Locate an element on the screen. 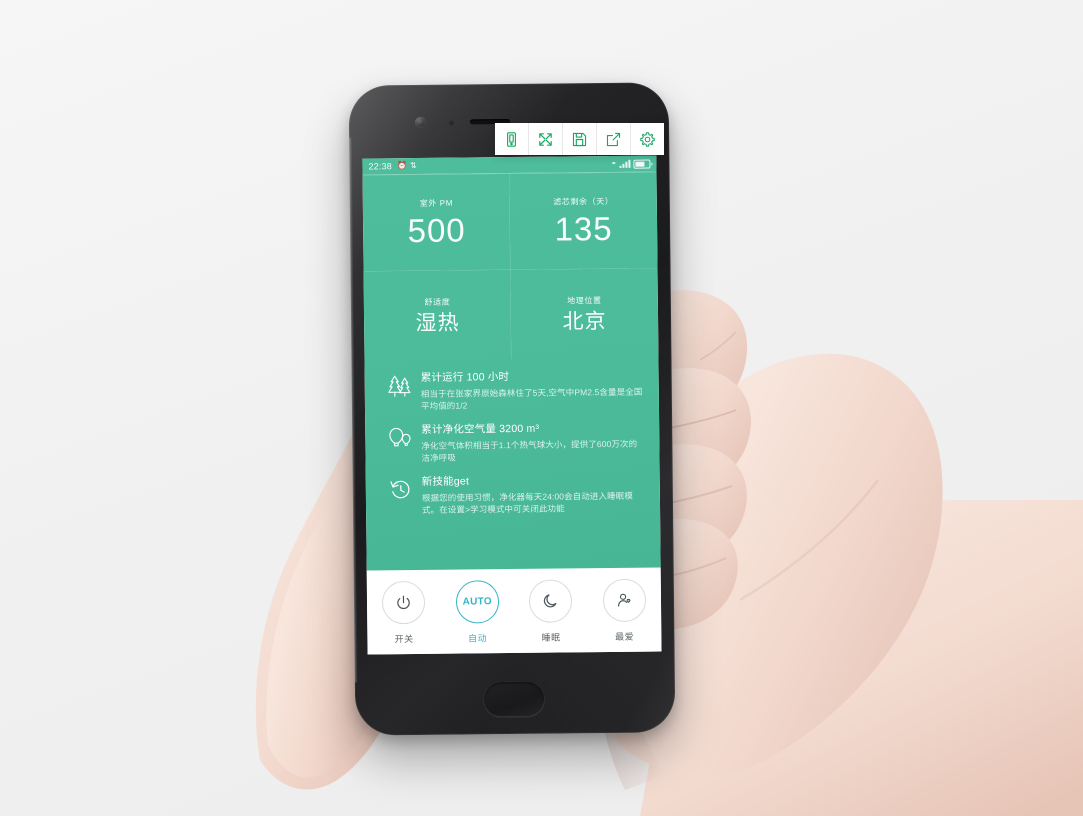 The height and width of the screenshot is (816, 1083). metric-grid: 室外 PM 500 滤芯剩余（天） 135 舒适度 湿热 地理位置 北京 is located at coordinates (510, 266).